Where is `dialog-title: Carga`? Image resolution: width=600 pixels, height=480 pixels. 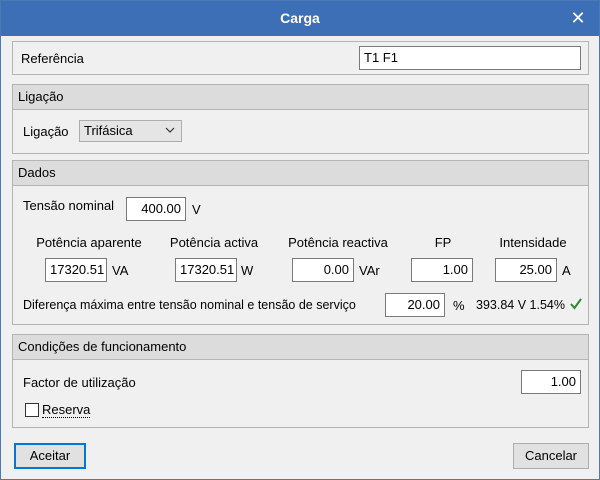
dialog-title: Carga is located at coordinates (300, 18).